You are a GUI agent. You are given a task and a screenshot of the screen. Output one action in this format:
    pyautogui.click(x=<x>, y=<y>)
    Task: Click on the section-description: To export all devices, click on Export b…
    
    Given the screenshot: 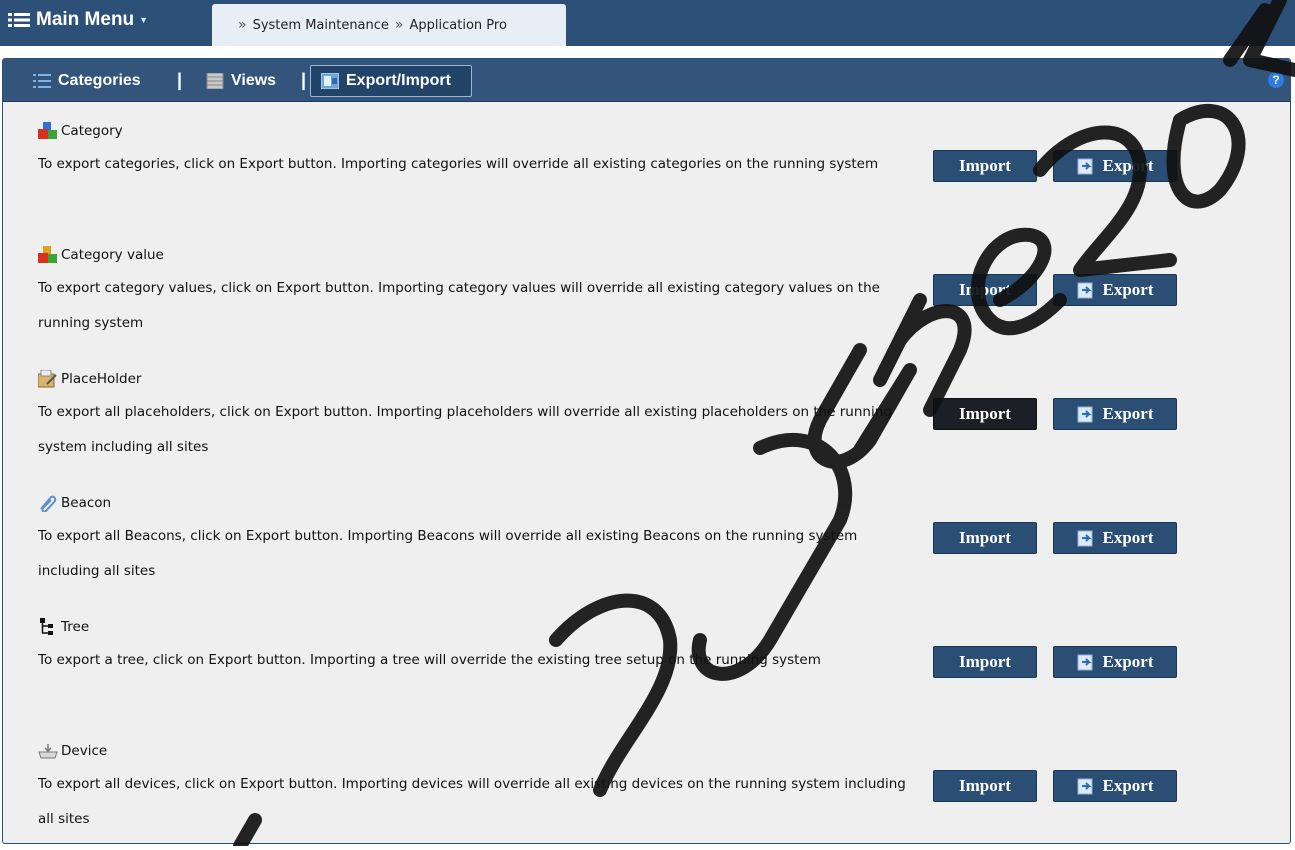 What is the action you would take?
    pyautogui.click(x=472, y=801)
    